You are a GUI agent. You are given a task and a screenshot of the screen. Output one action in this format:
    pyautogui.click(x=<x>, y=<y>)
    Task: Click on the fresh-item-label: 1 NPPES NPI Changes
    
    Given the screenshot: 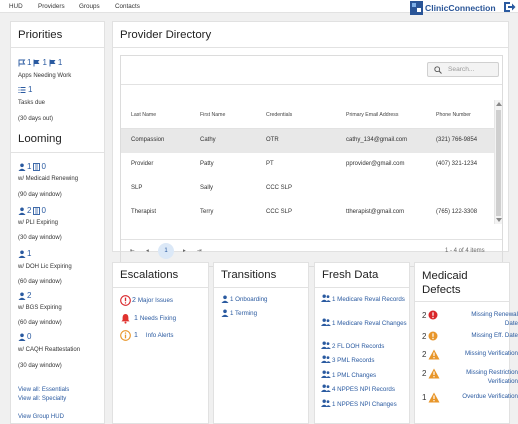 What is the action you would take?
    pyautogui.click(x=364, y=404)
    